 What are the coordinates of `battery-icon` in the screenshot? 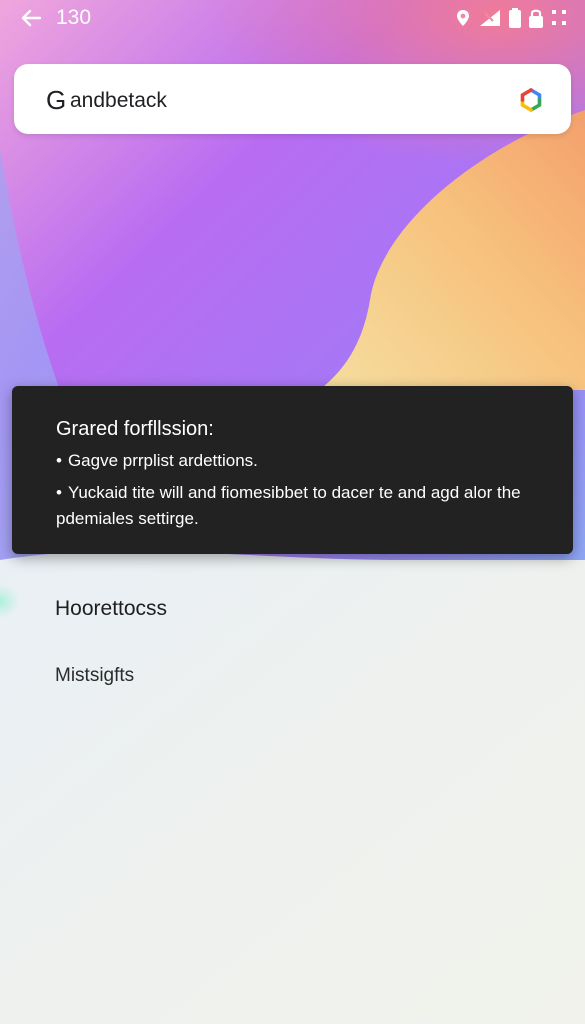 It's located at (515, 18).